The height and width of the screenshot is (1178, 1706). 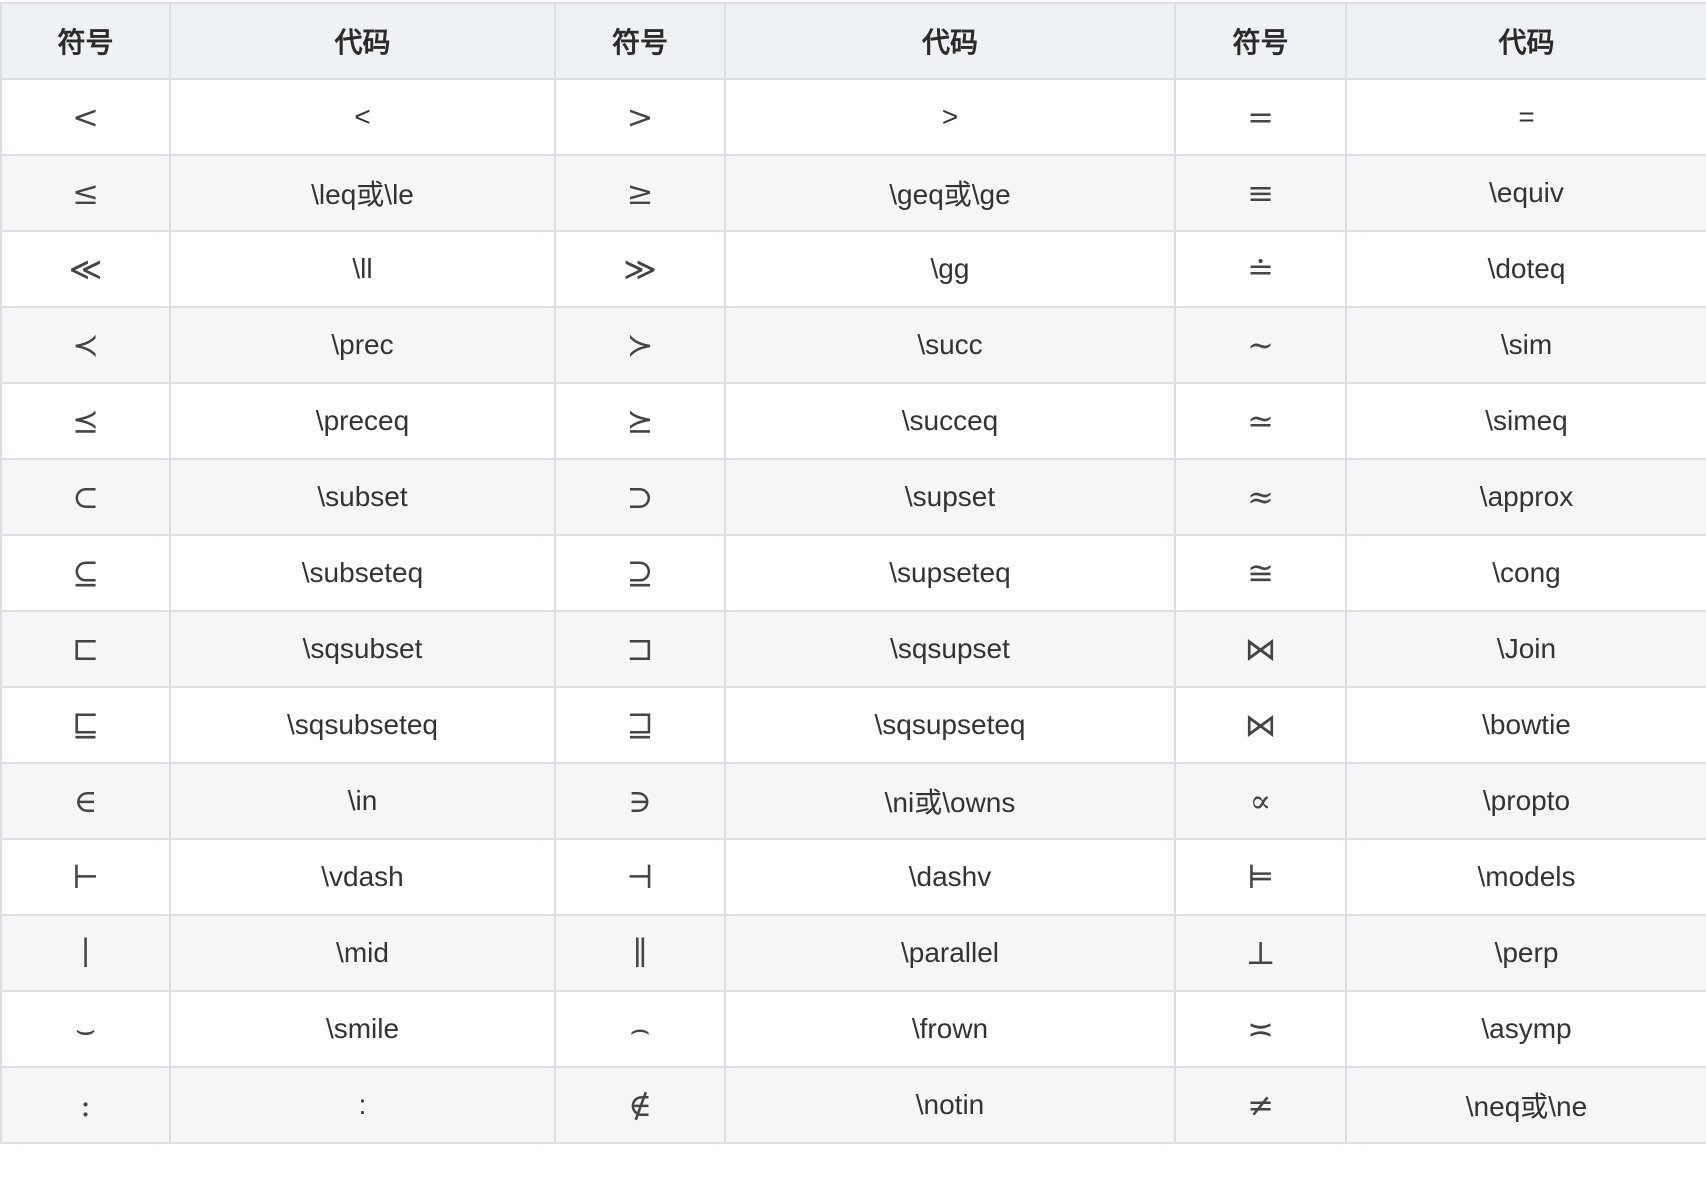 I want to click on table-row: ≪ \ll ≫ \gg ≐ \doteq, so click(x=853, y=269).